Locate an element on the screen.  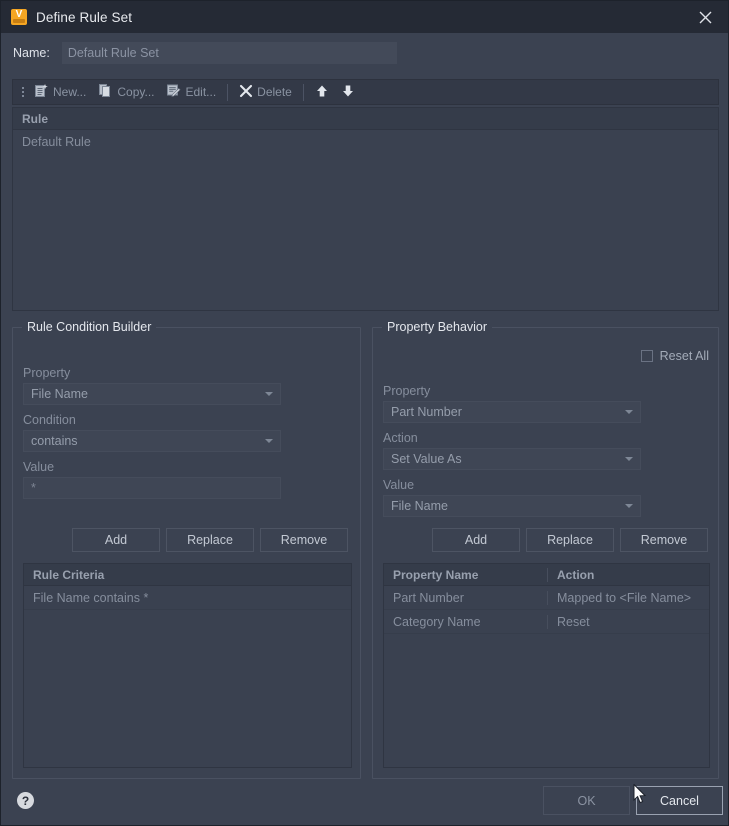
behavior-action-label: Action is located at coordinates (400, 438).